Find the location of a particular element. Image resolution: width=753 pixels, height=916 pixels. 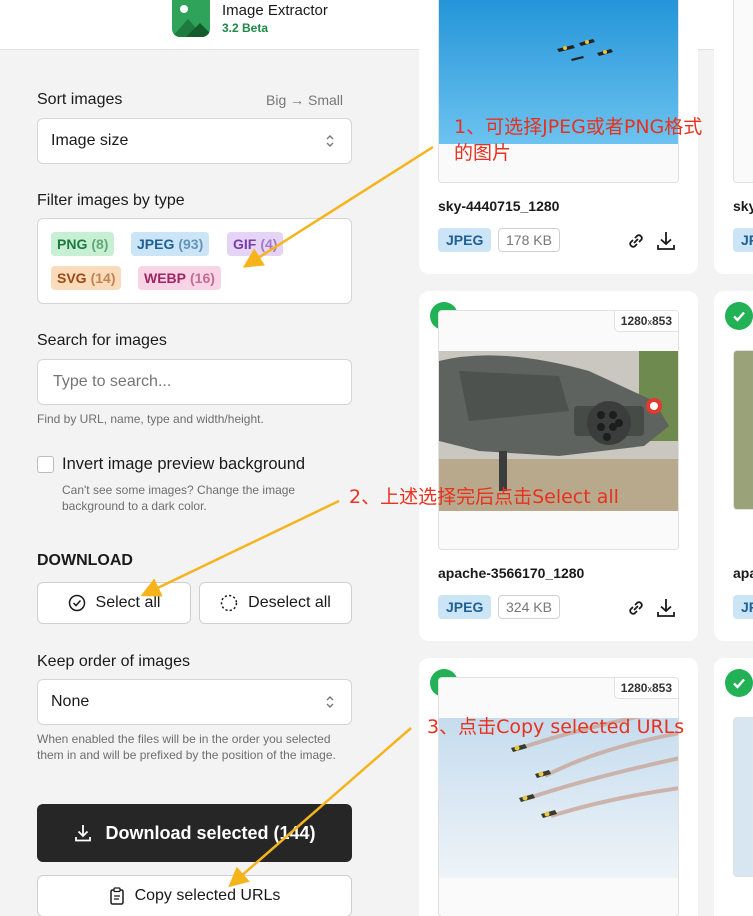

deselect-all-button: Deselect all is located at coordinates (275, 603).